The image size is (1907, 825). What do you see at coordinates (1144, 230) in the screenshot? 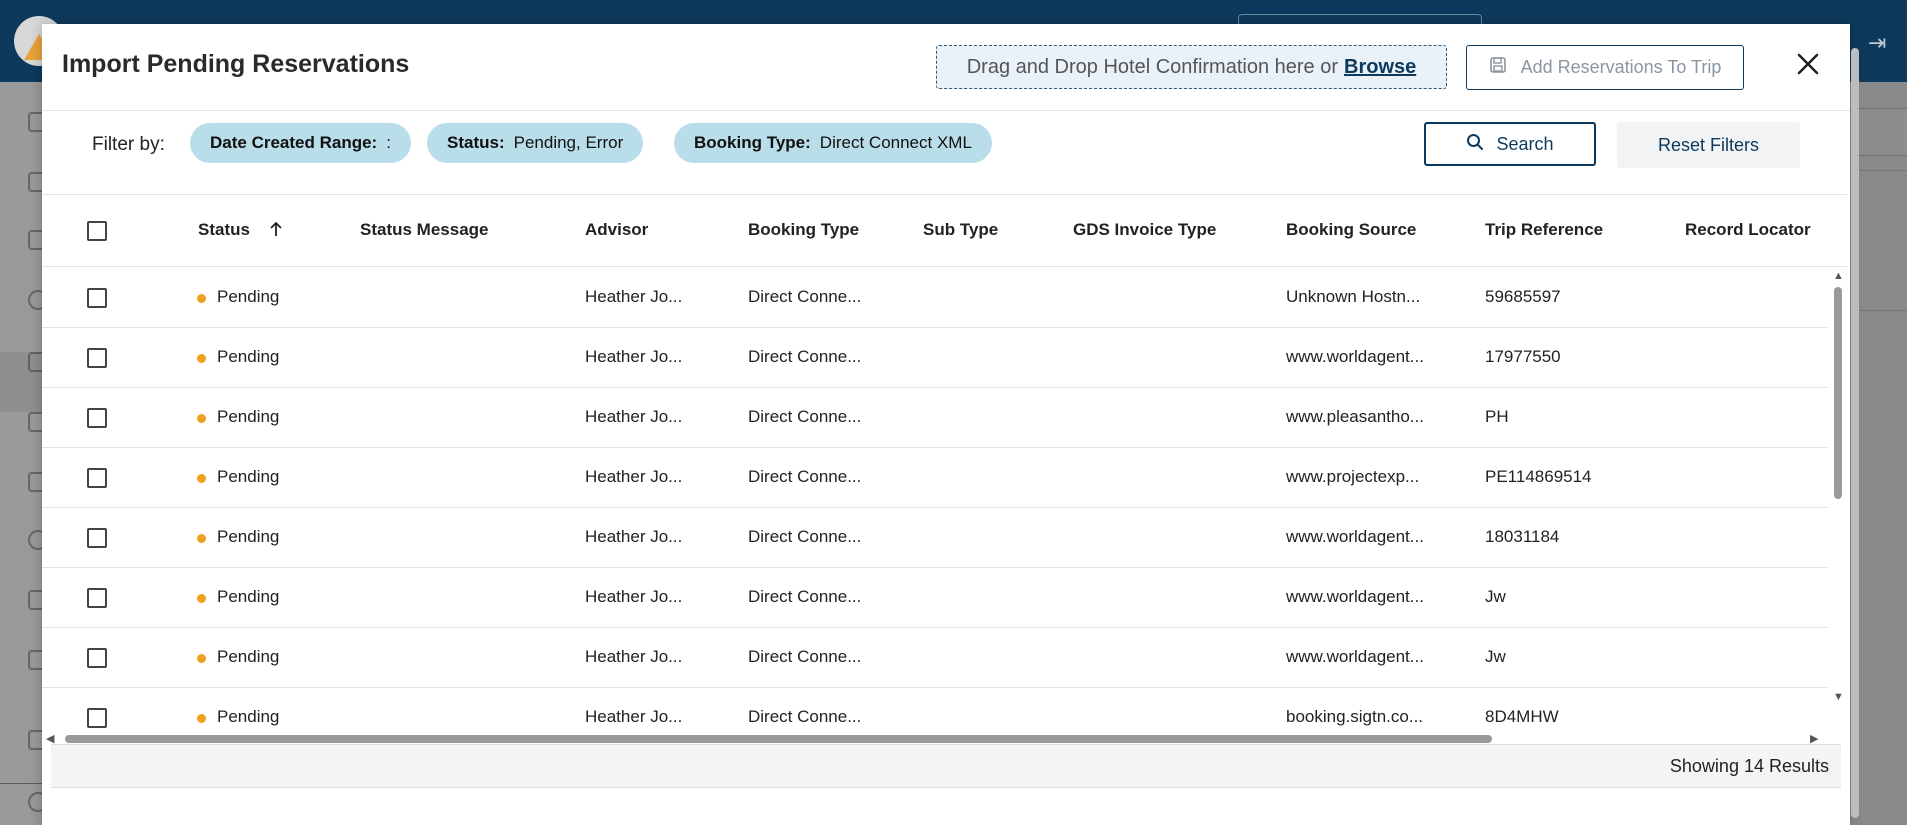
I see `column-header-gds-invoice-type: GDS Invoice Type` at bounding box center [1144, 230].